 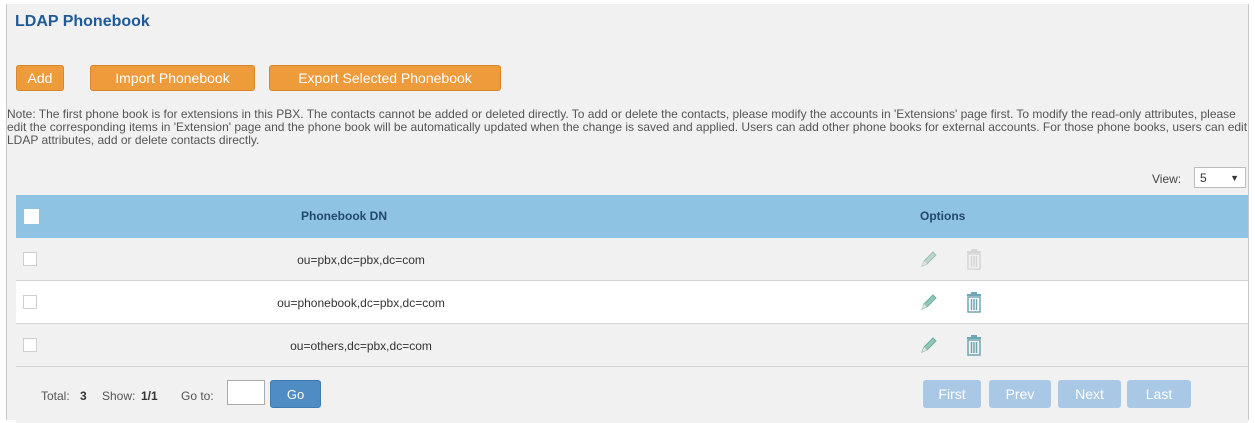 I want to click on chevron-down-icon: ▼, so click(x=1234, y=178).